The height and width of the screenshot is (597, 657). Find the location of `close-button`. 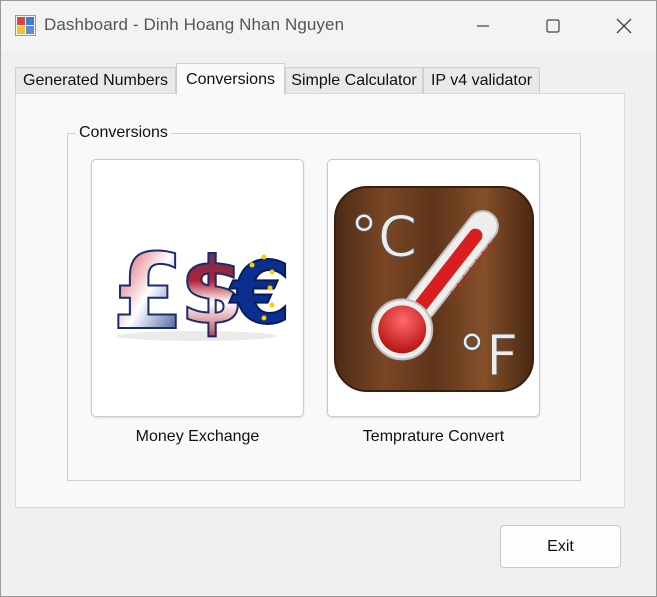

close-button is located at coordinates (624, 26).